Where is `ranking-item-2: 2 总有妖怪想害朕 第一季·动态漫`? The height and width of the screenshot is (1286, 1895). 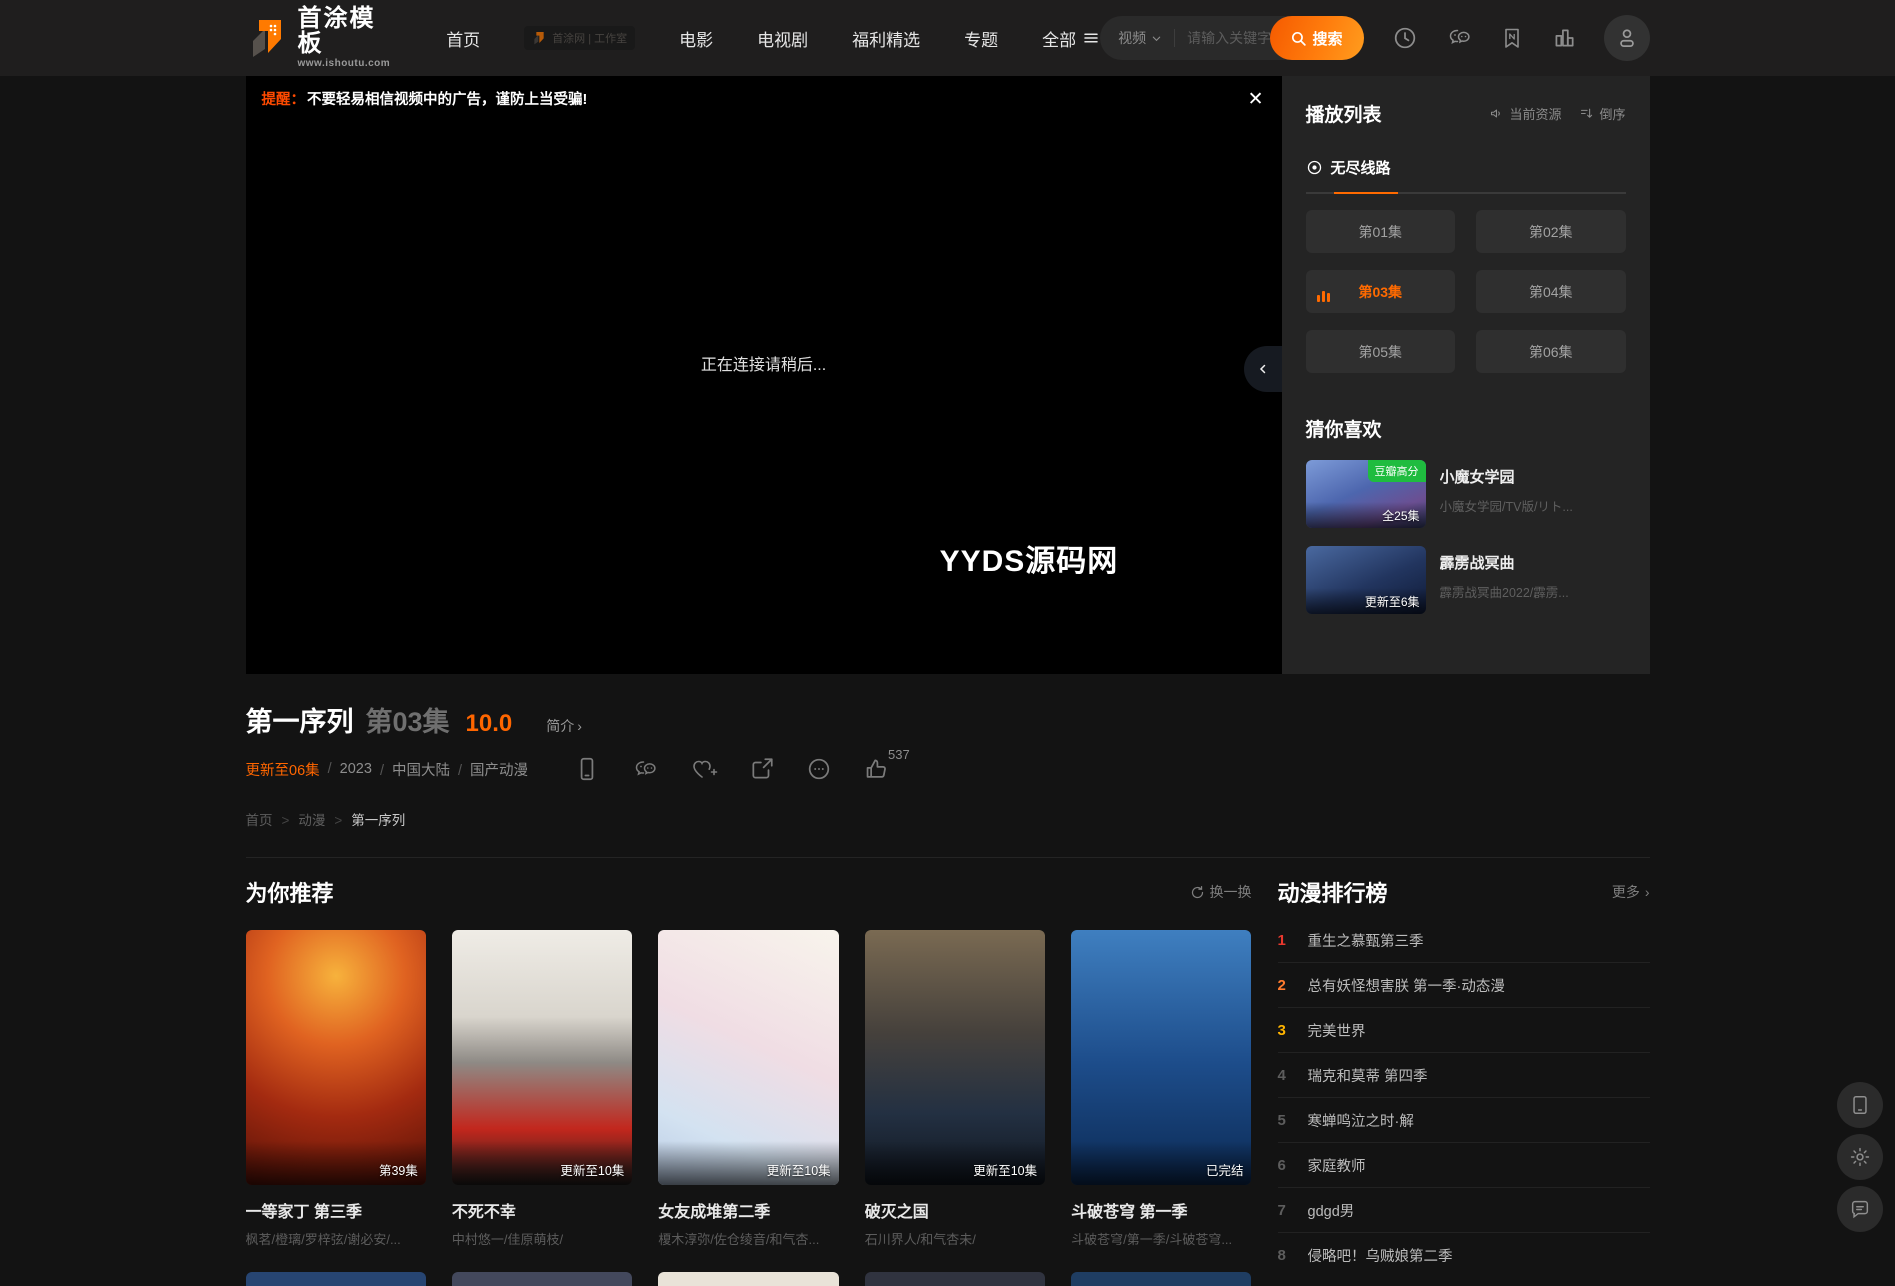 ranking-item-2: 2 总有妖怪想害朕 第一季·动态漫 is located at coordinates (1463, 985).